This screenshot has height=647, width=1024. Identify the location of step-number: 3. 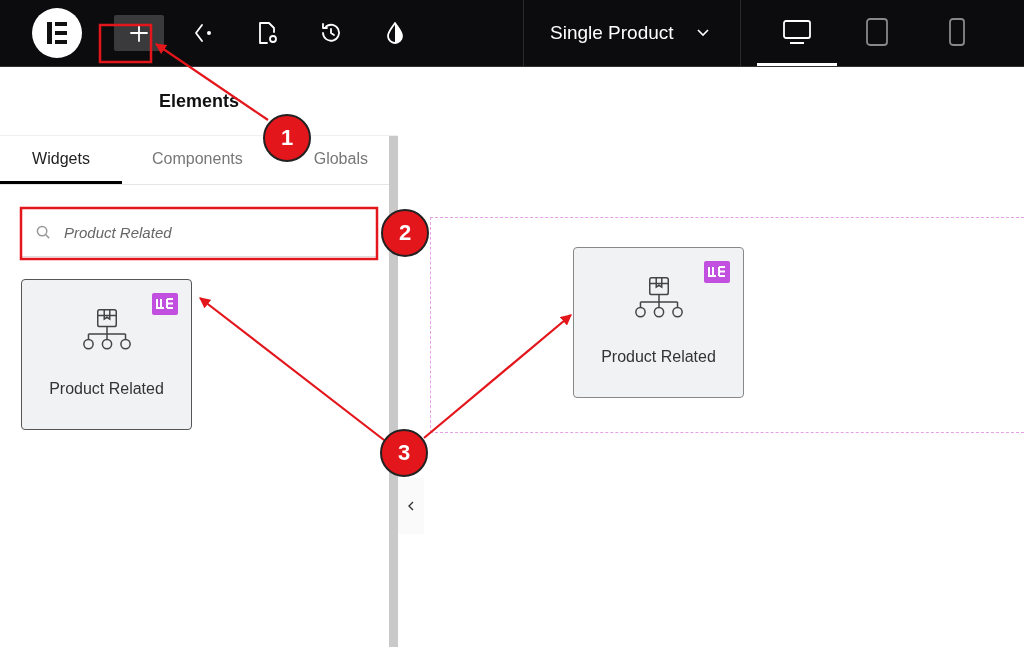
(404, 453).